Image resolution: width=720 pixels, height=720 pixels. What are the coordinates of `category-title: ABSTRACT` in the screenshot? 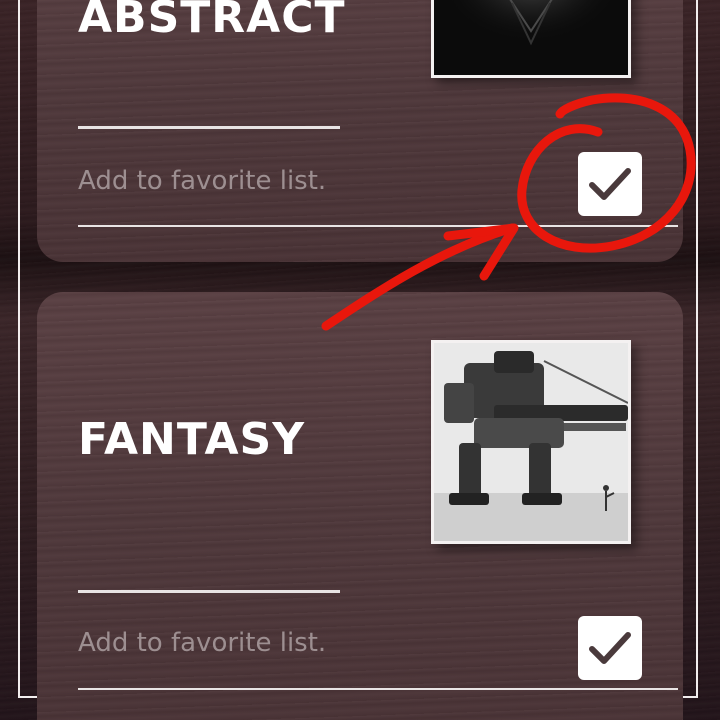 It's located at (212, 21).